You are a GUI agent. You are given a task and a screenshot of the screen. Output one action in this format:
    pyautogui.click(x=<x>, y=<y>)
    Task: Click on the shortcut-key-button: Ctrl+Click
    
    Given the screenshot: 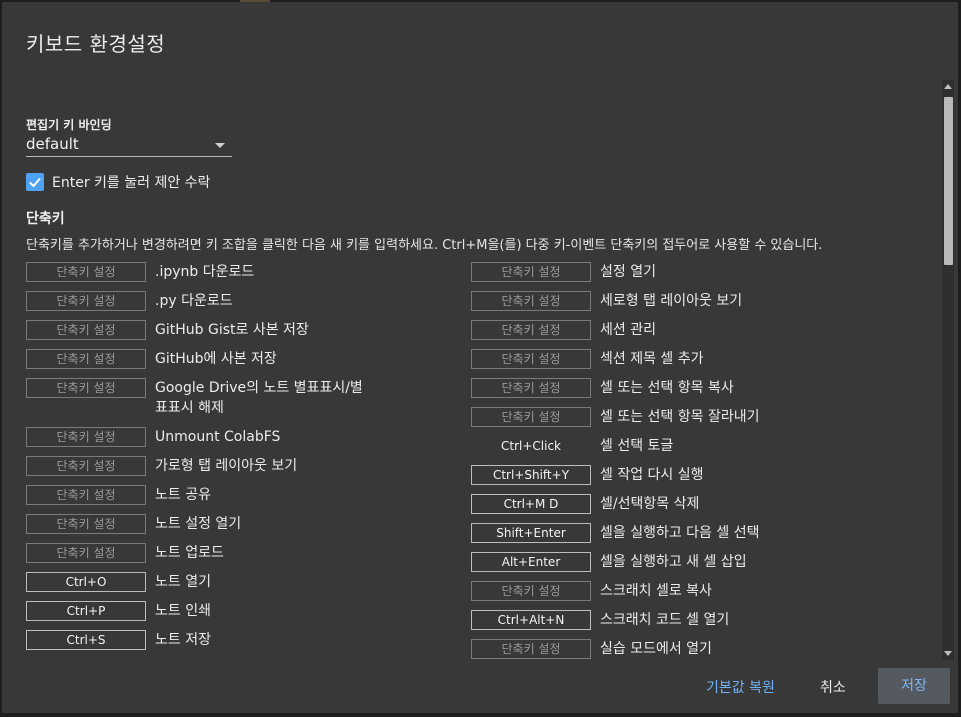 What is the action you would take?
    pyautogui.click(x=531, y=446)
    